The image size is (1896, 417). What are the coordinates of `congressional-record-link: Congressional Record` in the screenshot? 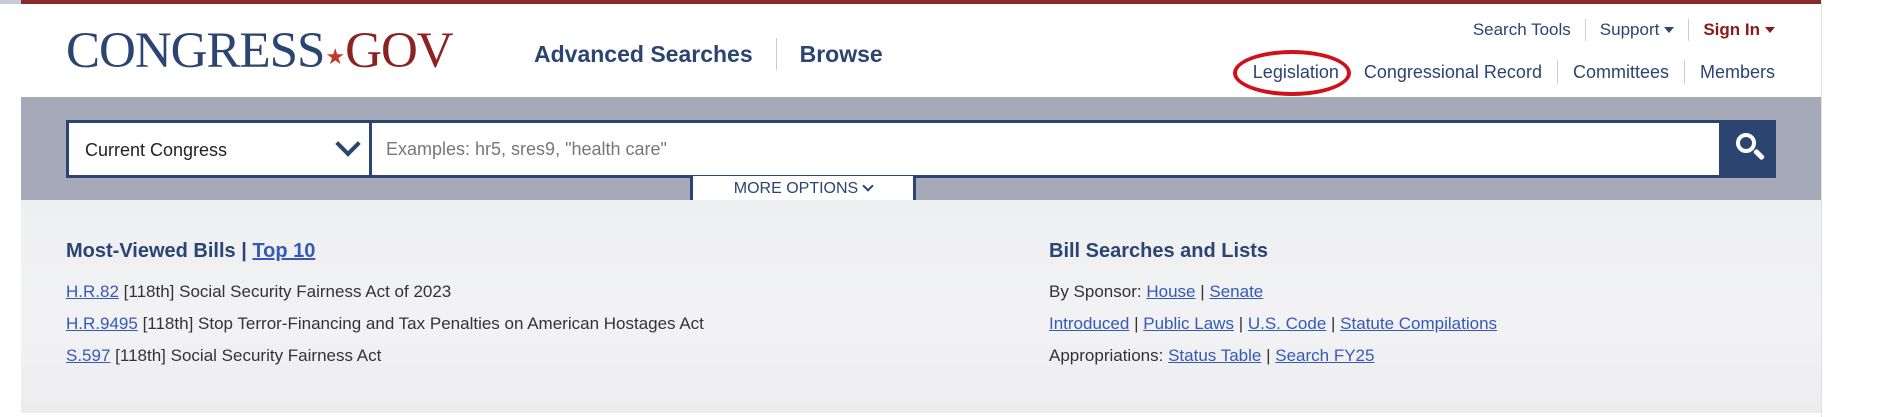 It's located at (1453, 72).